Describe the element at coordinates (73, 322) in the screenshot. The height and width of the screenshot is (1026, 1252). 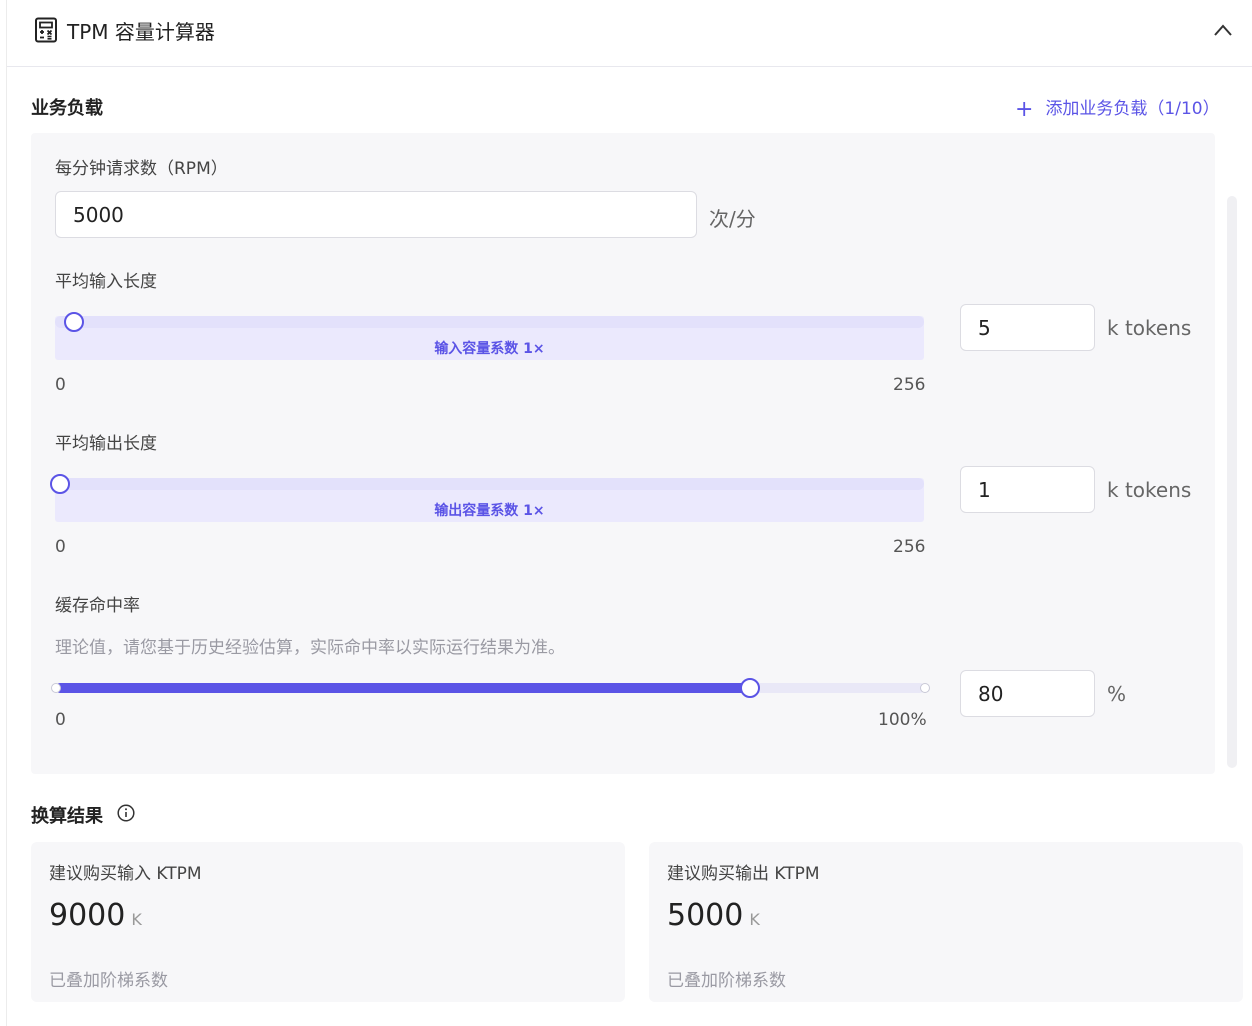
I see `input-length-handle` at that location.